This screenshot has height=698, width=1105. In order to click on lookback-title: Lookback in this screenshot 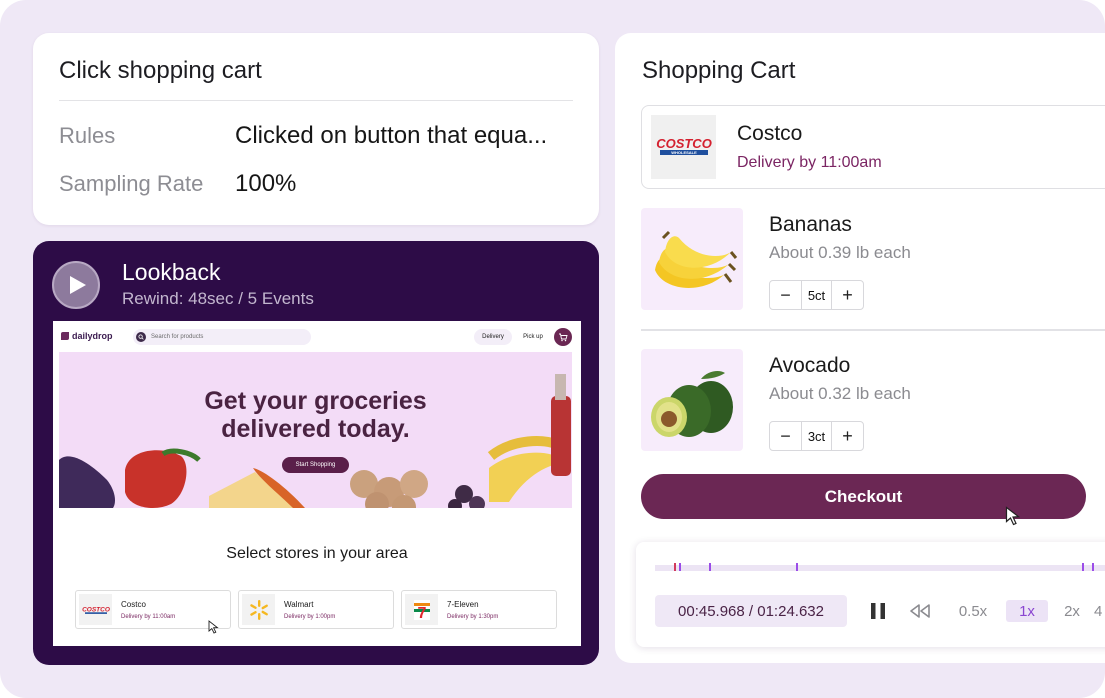, I will do `click(171, 272)`.